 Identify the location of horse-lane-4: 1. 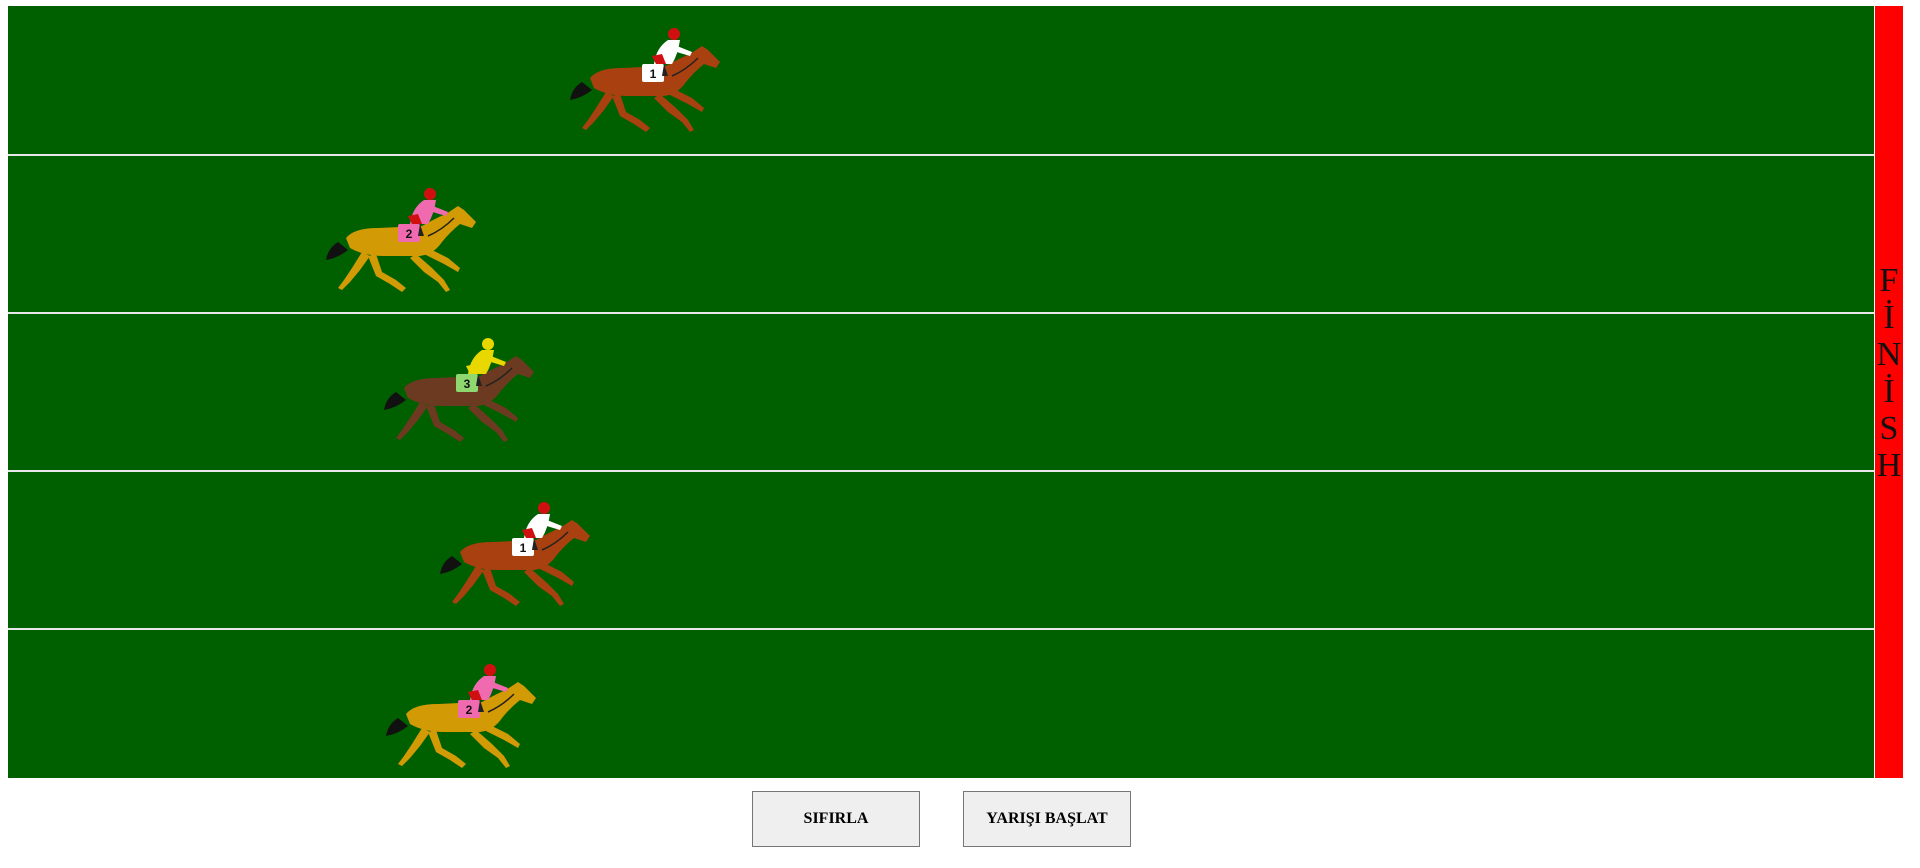
(515, 554).